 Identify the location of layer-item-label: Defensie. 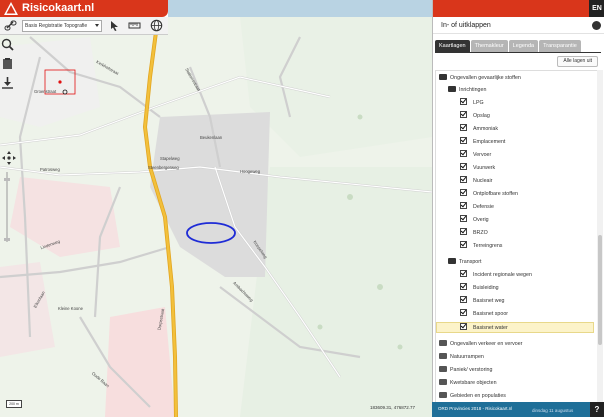
(483, 207).